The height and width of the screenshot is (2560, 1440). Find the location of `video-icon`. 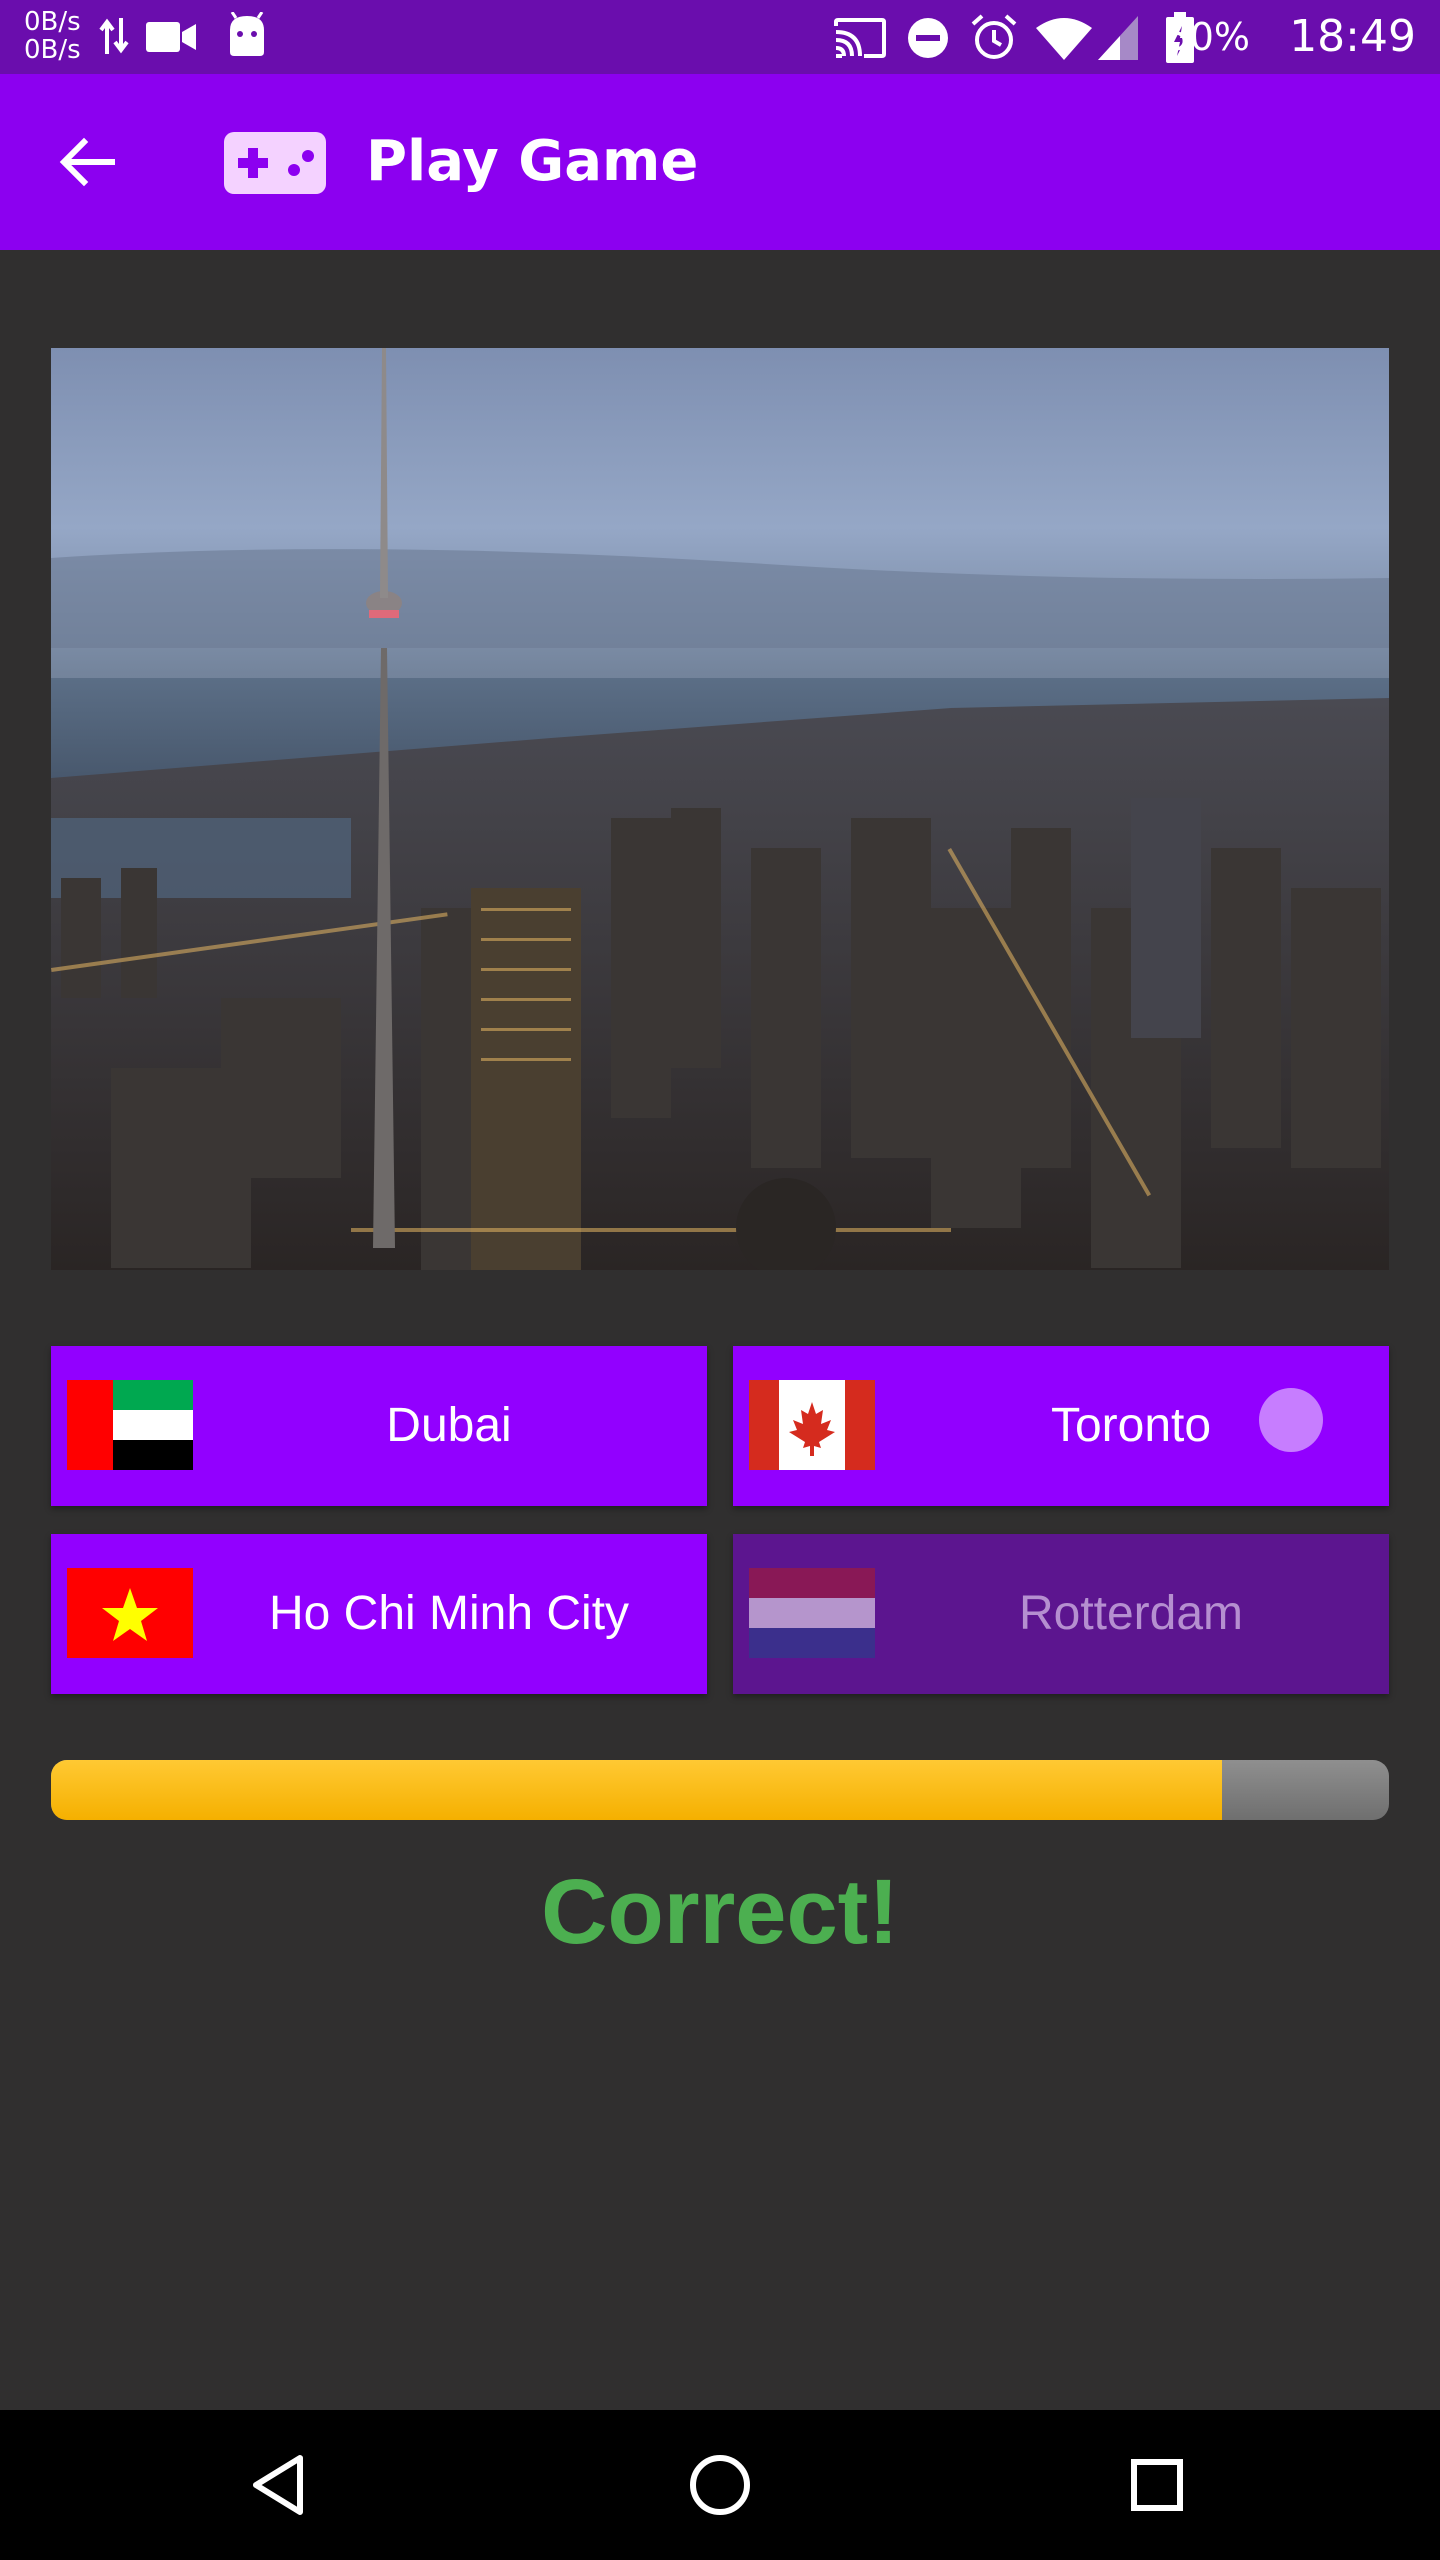

video-icon is located at coordinates (171, 37).